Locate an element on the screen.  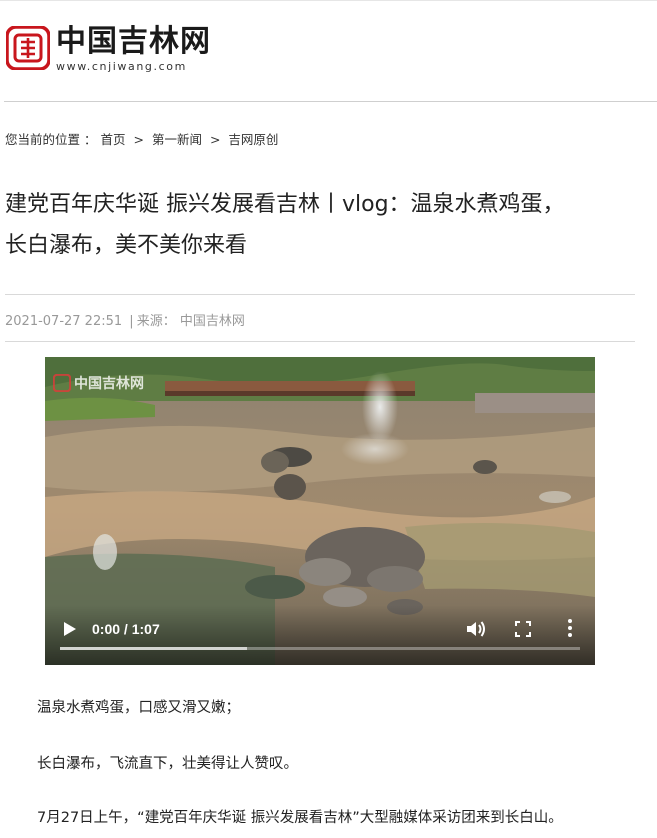
meta-divider-top is located at coordinates (320, 294).